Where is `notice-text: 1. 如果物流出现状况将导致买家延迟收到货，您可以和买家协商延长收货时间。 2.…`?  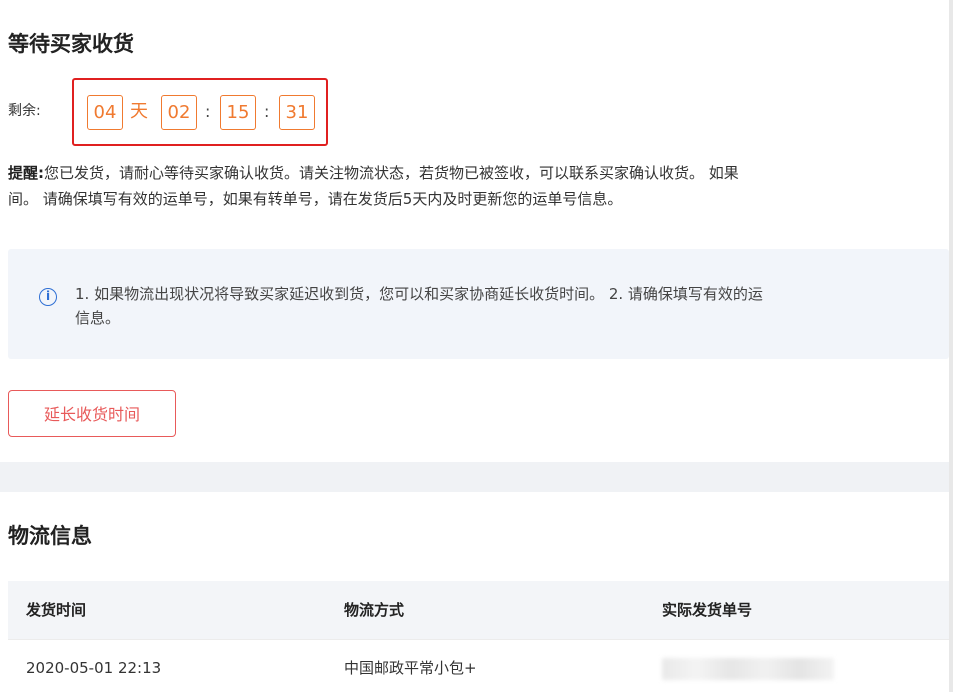 notice-text: 1. 如果物流出现状况将导致买家延迟收到货，您可以和买家协商延长收货时间。 2.… is located at coordinates (514, 306).